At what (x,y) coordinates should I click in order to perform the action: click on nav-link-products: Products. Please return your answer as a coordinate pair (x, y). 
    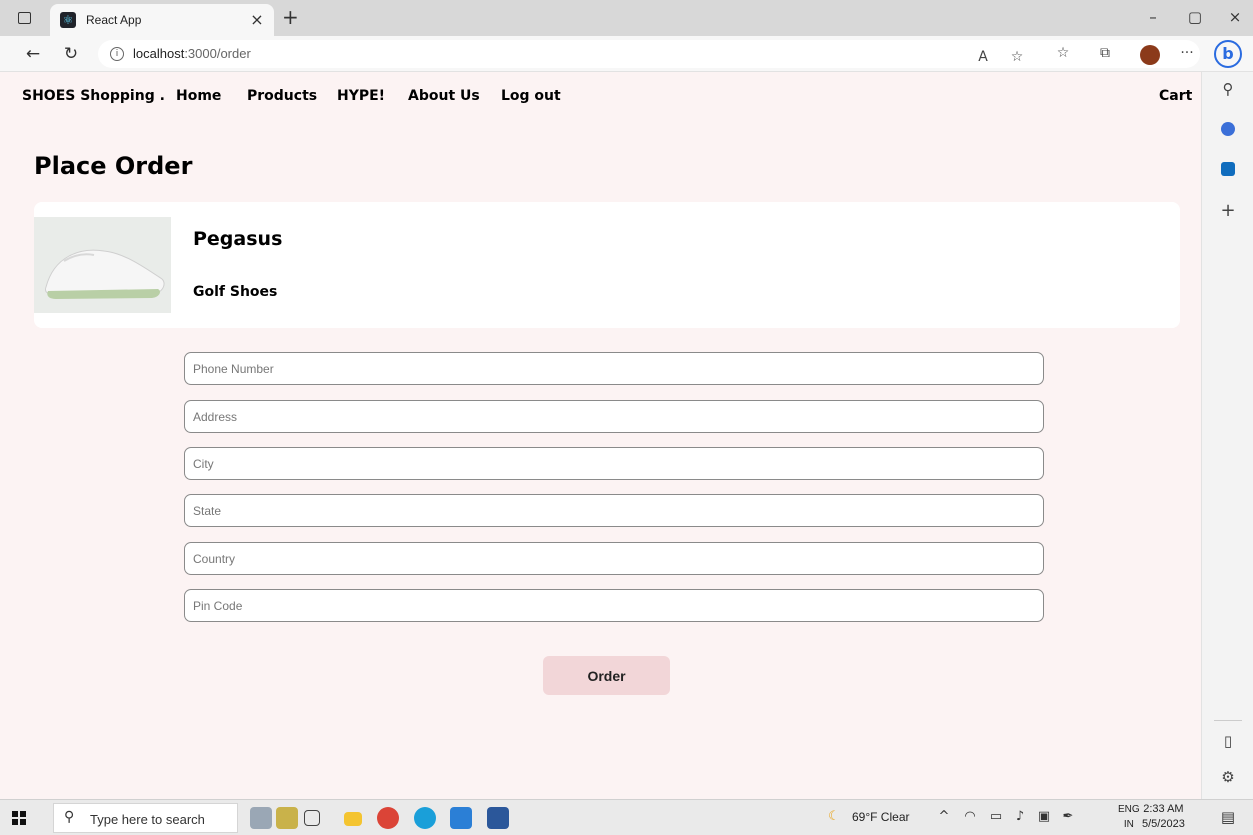
    Looking at the image, I should click on (282, 96).